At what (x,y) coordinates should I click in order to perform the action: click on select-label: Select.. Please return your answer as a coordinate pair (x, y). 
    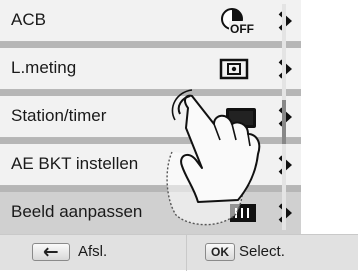
    Looking at the image, I should click on (262, 251).